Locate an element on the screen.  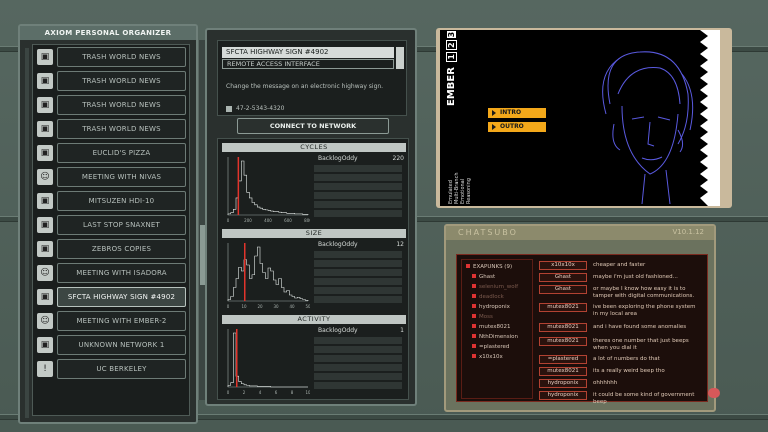
organizer-title: AXIOM PERSONAL ORGANIZER is located at coordinates (108, 33).